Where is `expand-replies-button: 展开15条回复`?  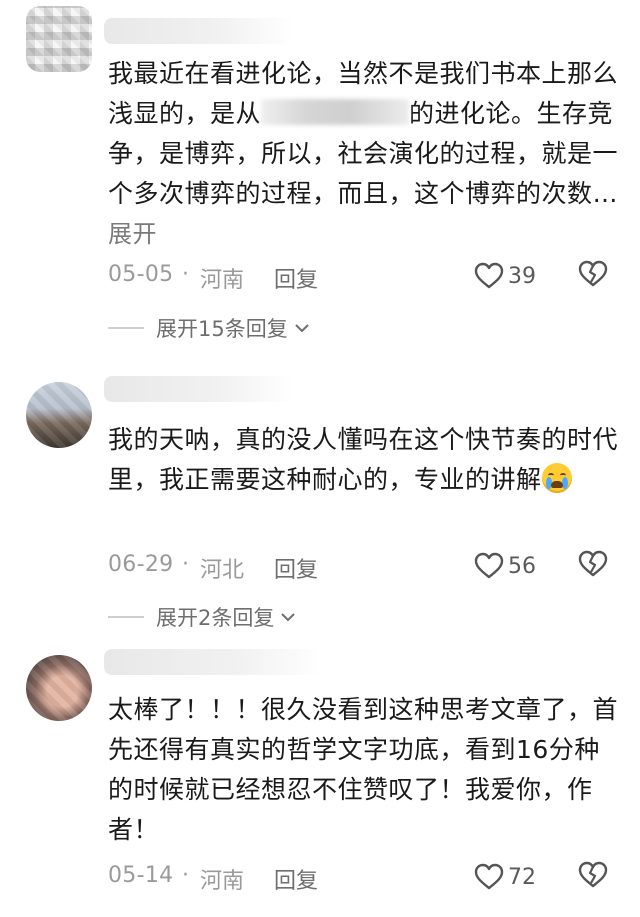 expand-replies-button: 展开15条回复 is located at coordinates (209, 328).